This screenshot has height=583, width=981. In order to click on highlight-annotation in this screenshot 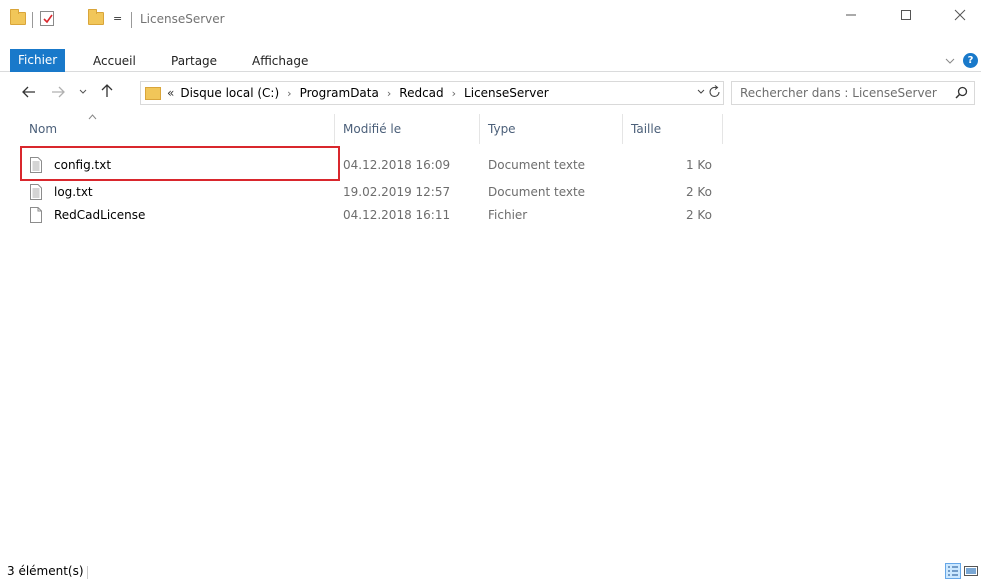, I will do `click(180, 163)`.